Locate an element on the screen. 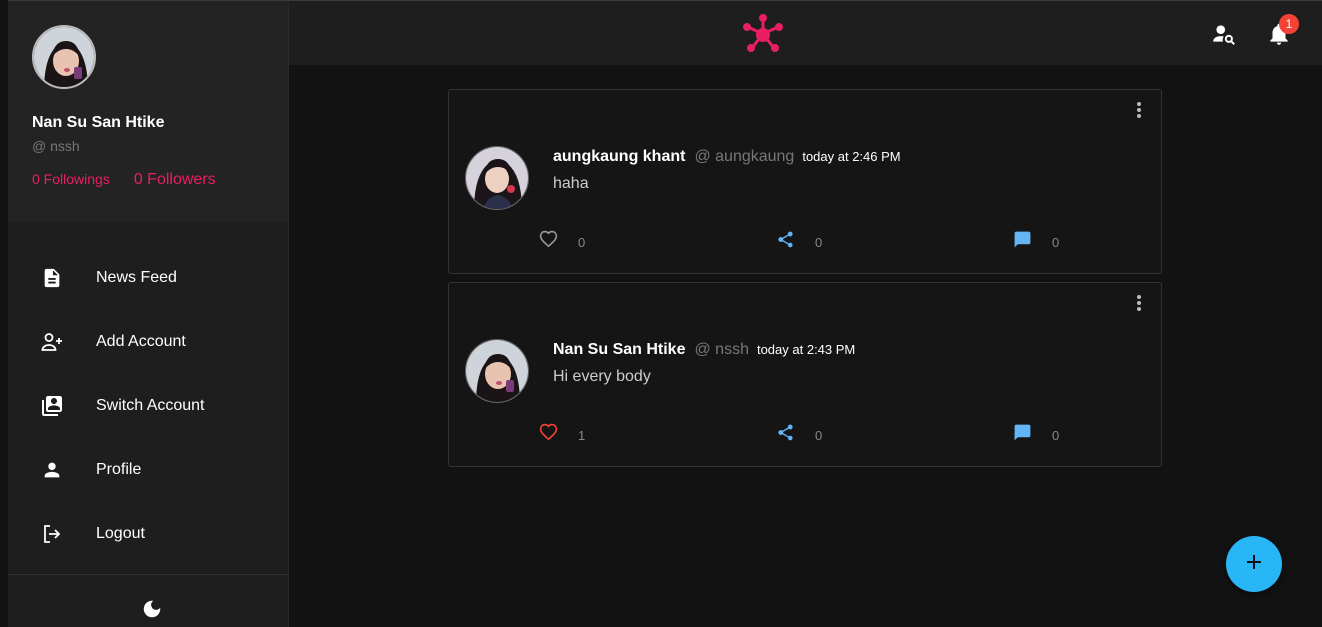 This screenshot has height=627, width=1322. sidebar-divider is located at coordinates (148, 574).